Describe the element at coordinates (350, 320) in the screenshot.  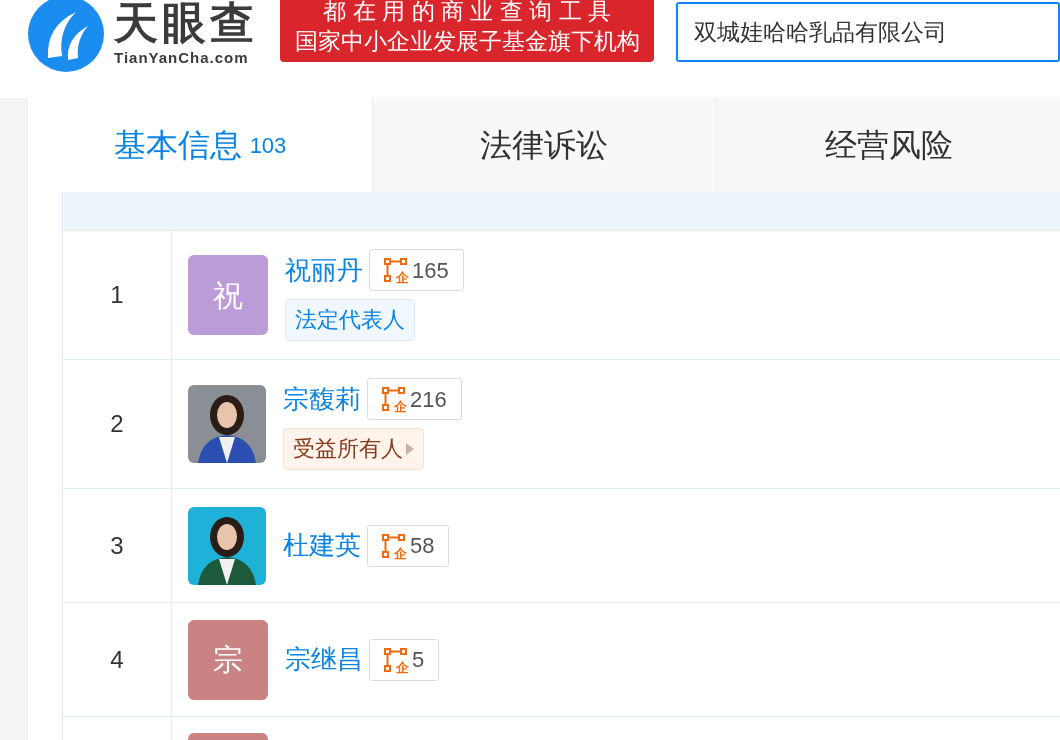
I see `role-tag: 法定代表人` at that location.